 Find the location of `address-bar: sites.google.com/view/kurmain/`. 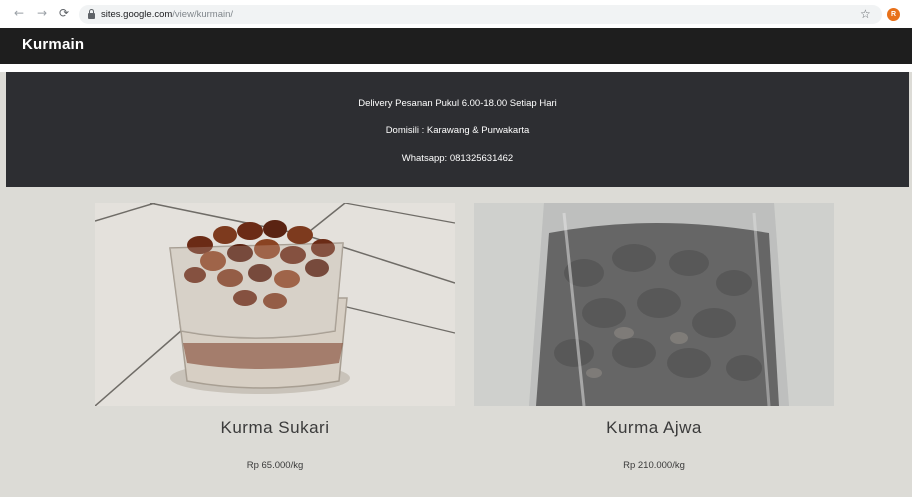

address-bar: sites.google.com/view/kurmain/ is located at coordinates (480, 14).